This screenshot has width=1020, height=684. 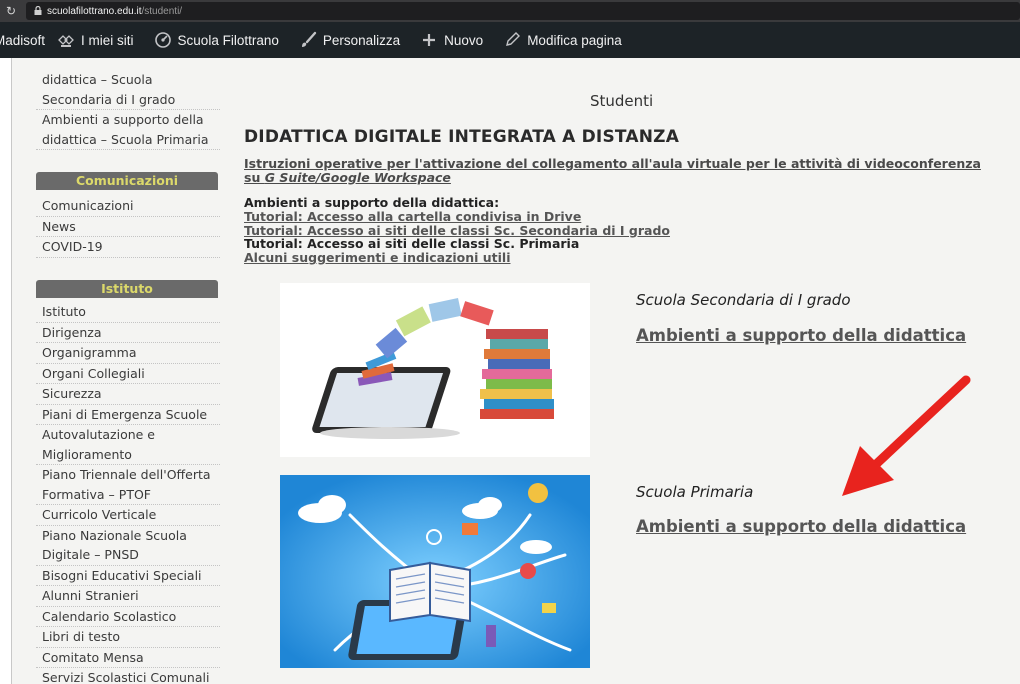 I want to click on sidebar-item-news: News, so click(x=128, y=227).